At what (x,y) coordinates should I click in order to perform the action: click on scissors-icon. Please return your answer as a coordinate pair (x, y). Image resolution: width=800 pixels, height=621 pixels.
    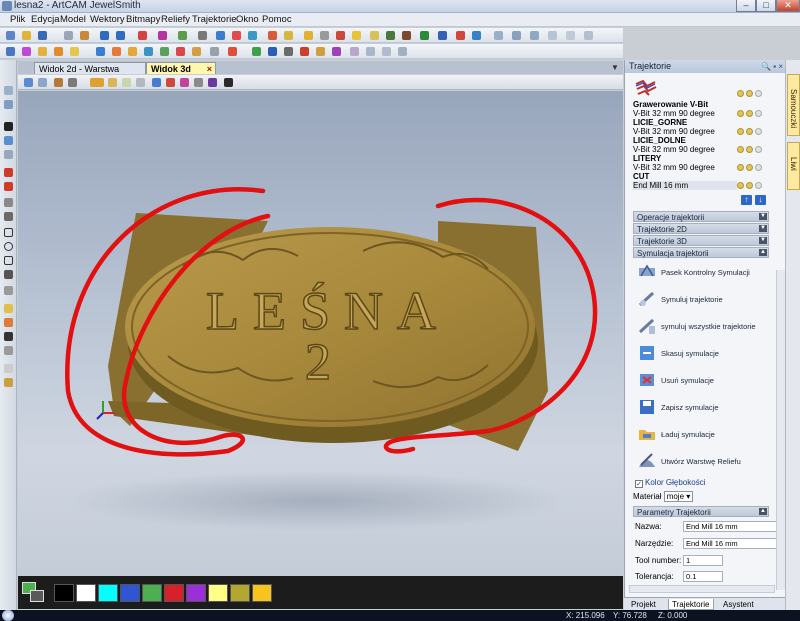
    Looking at the image, I should click on (8, 336).